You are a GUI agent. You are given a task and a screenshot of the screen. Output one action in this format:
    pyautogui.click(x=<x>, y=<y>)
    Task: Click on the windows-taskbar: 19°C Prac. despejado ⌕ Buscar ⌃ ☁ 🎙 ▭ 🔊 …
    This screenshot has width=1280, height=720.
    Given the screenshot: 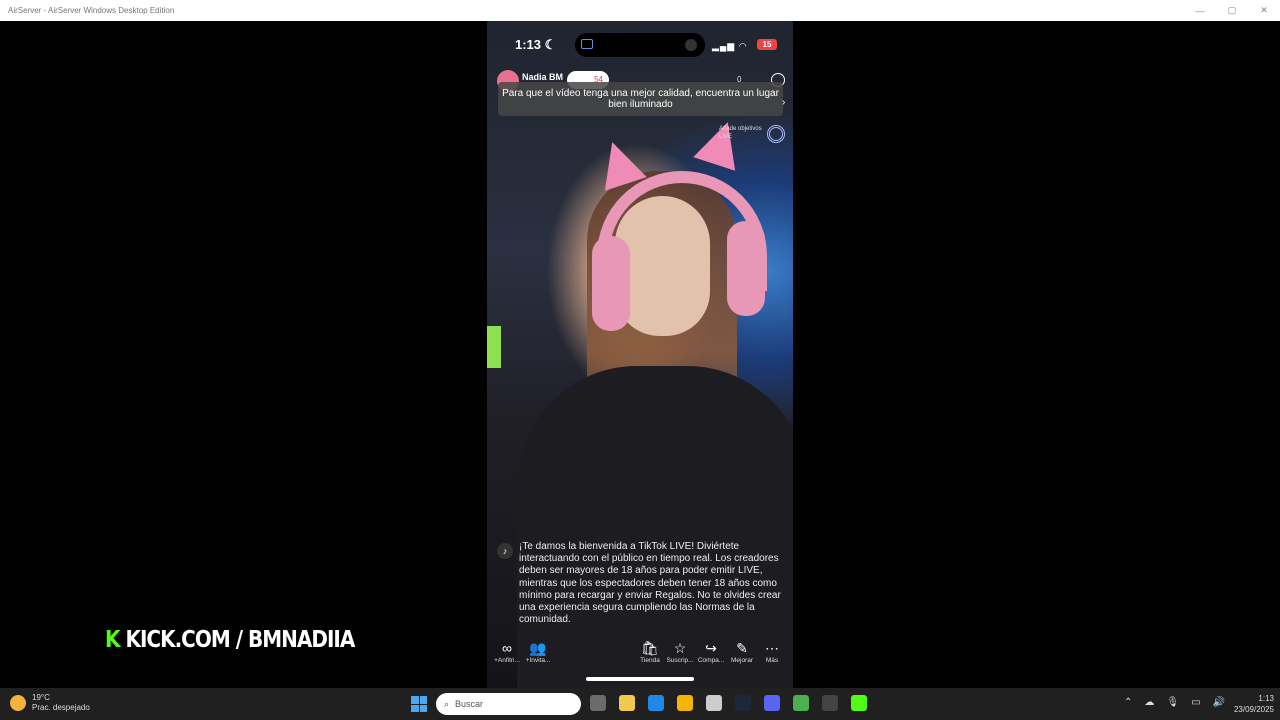 What is the action you would take?
    pyautogui.click(x=640, y=704)
    